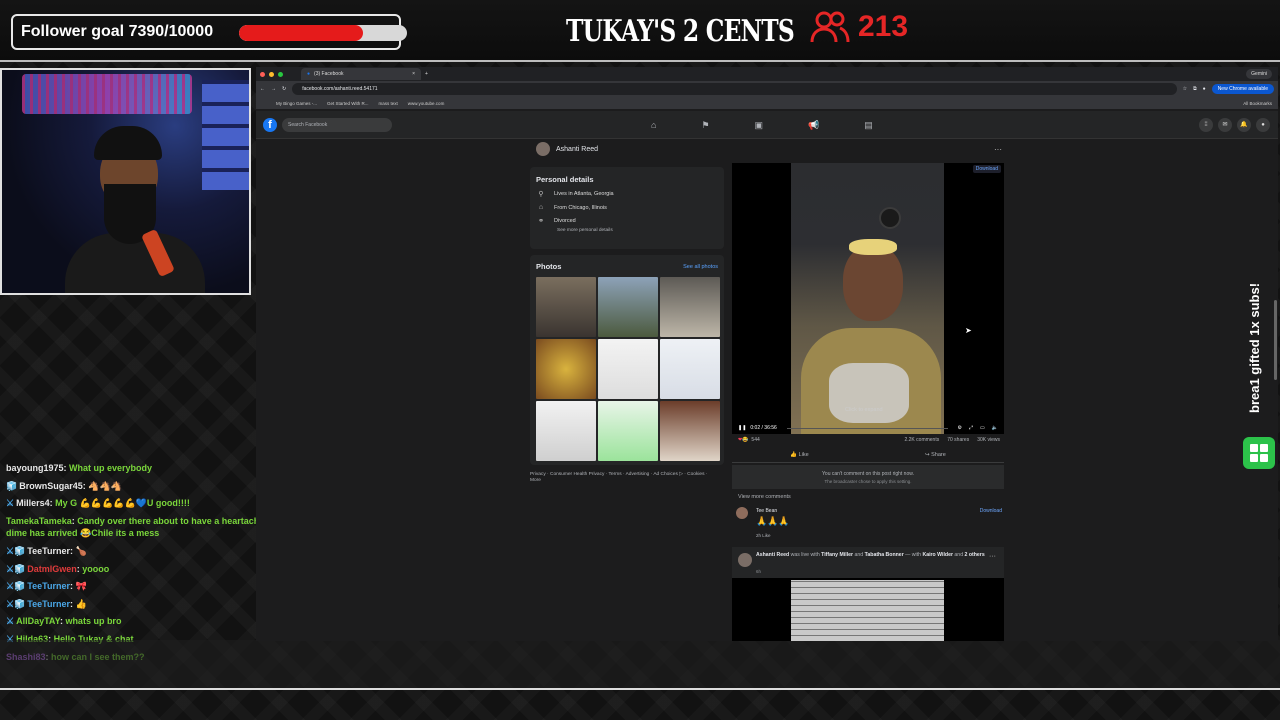 Image resolution: width=1280 pixels, height=720 pixels. Describe the element at coordinates (38, 621) in the screenshot. I see `chat-username: AllDayTAY` at that location.